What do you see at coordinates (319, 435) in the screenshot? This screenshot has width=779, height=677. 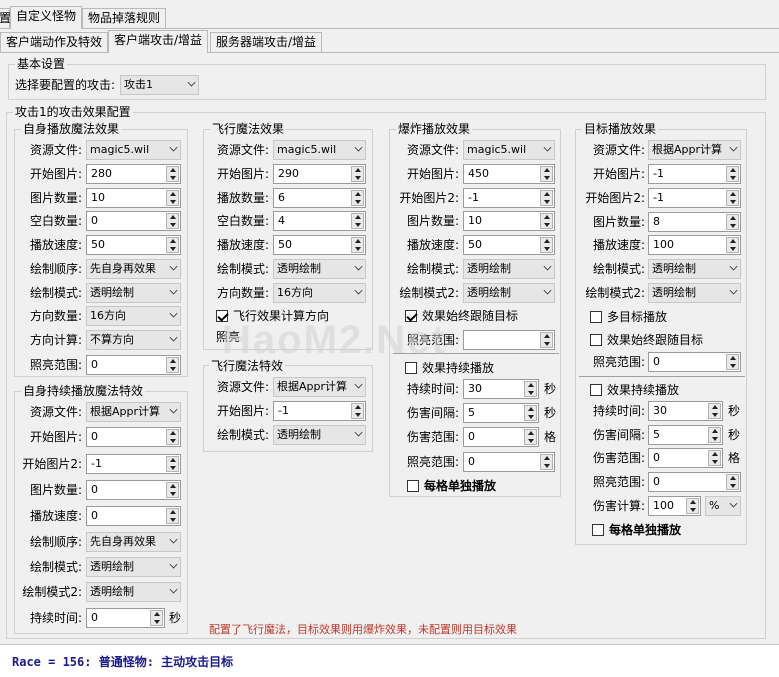 I see `flyfx-mode-select: 透明绘制` at bounding box center [319, 435].